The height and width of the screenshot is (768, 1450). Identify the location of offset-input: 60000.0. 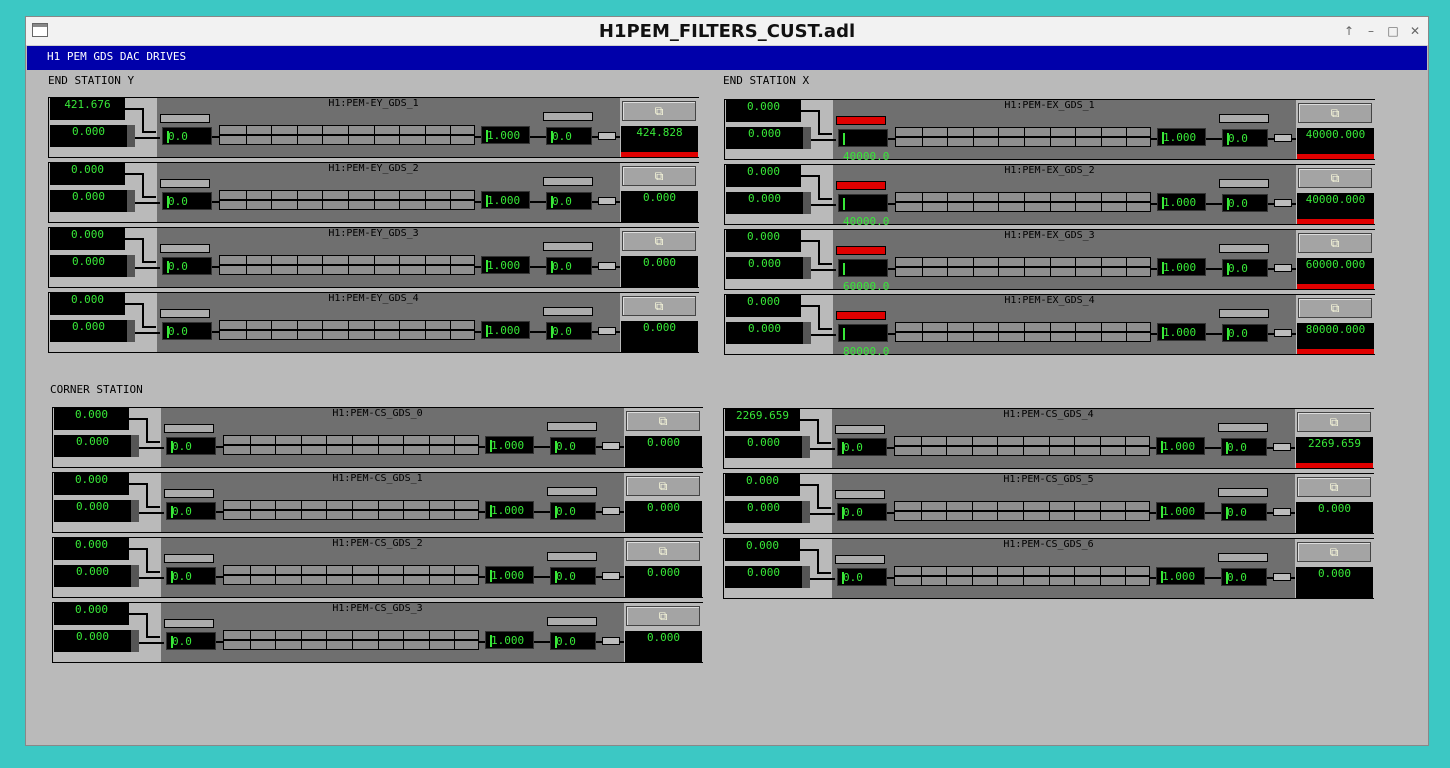
(863, 276).